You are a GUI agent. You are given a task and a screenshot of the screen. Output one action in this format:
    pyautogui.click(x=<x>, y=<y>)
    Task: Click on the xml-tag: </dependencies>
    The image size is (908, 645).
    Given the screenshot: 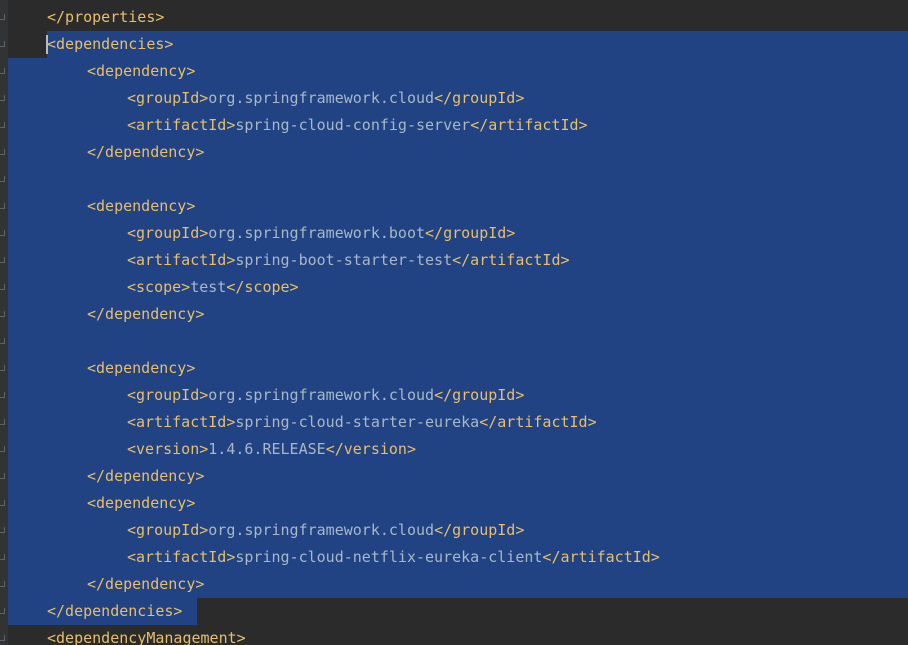 What is the action you would take?
    pyautogui.click(x=115, y=611)
    